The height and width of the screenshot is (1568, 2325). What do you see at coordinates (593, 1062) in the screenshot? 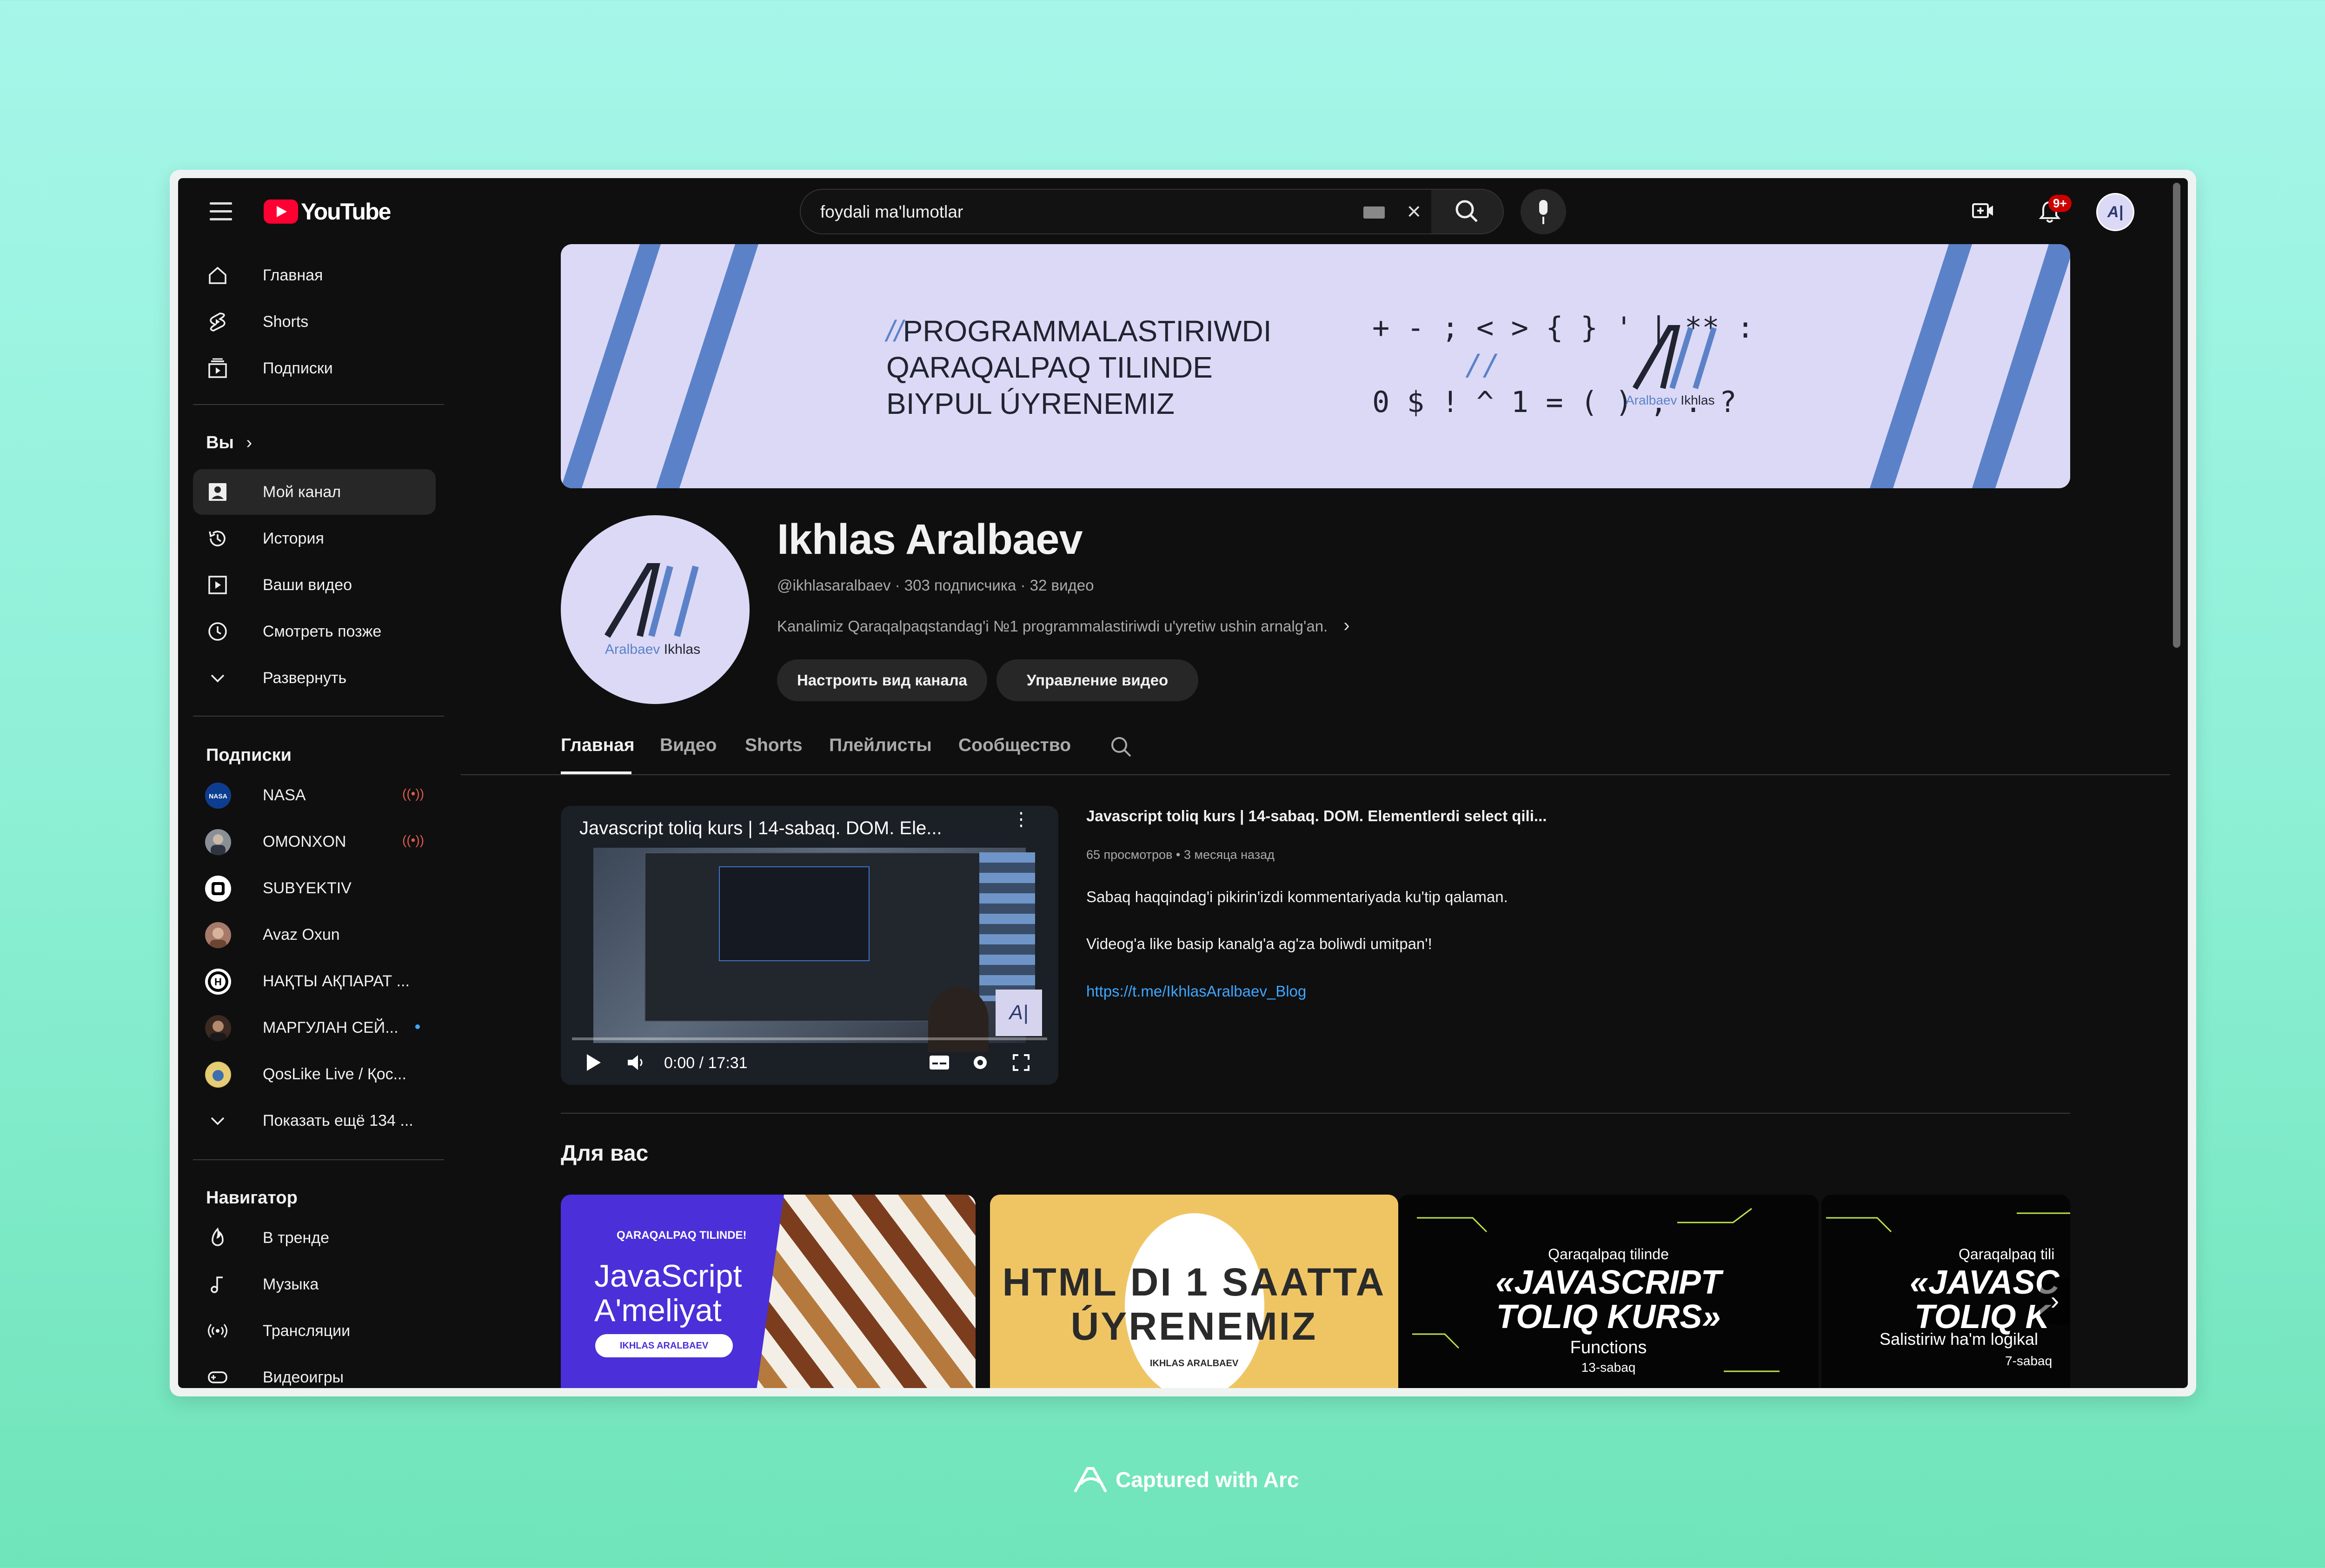
I see `play-icon` at bounding box center [593, 1062].